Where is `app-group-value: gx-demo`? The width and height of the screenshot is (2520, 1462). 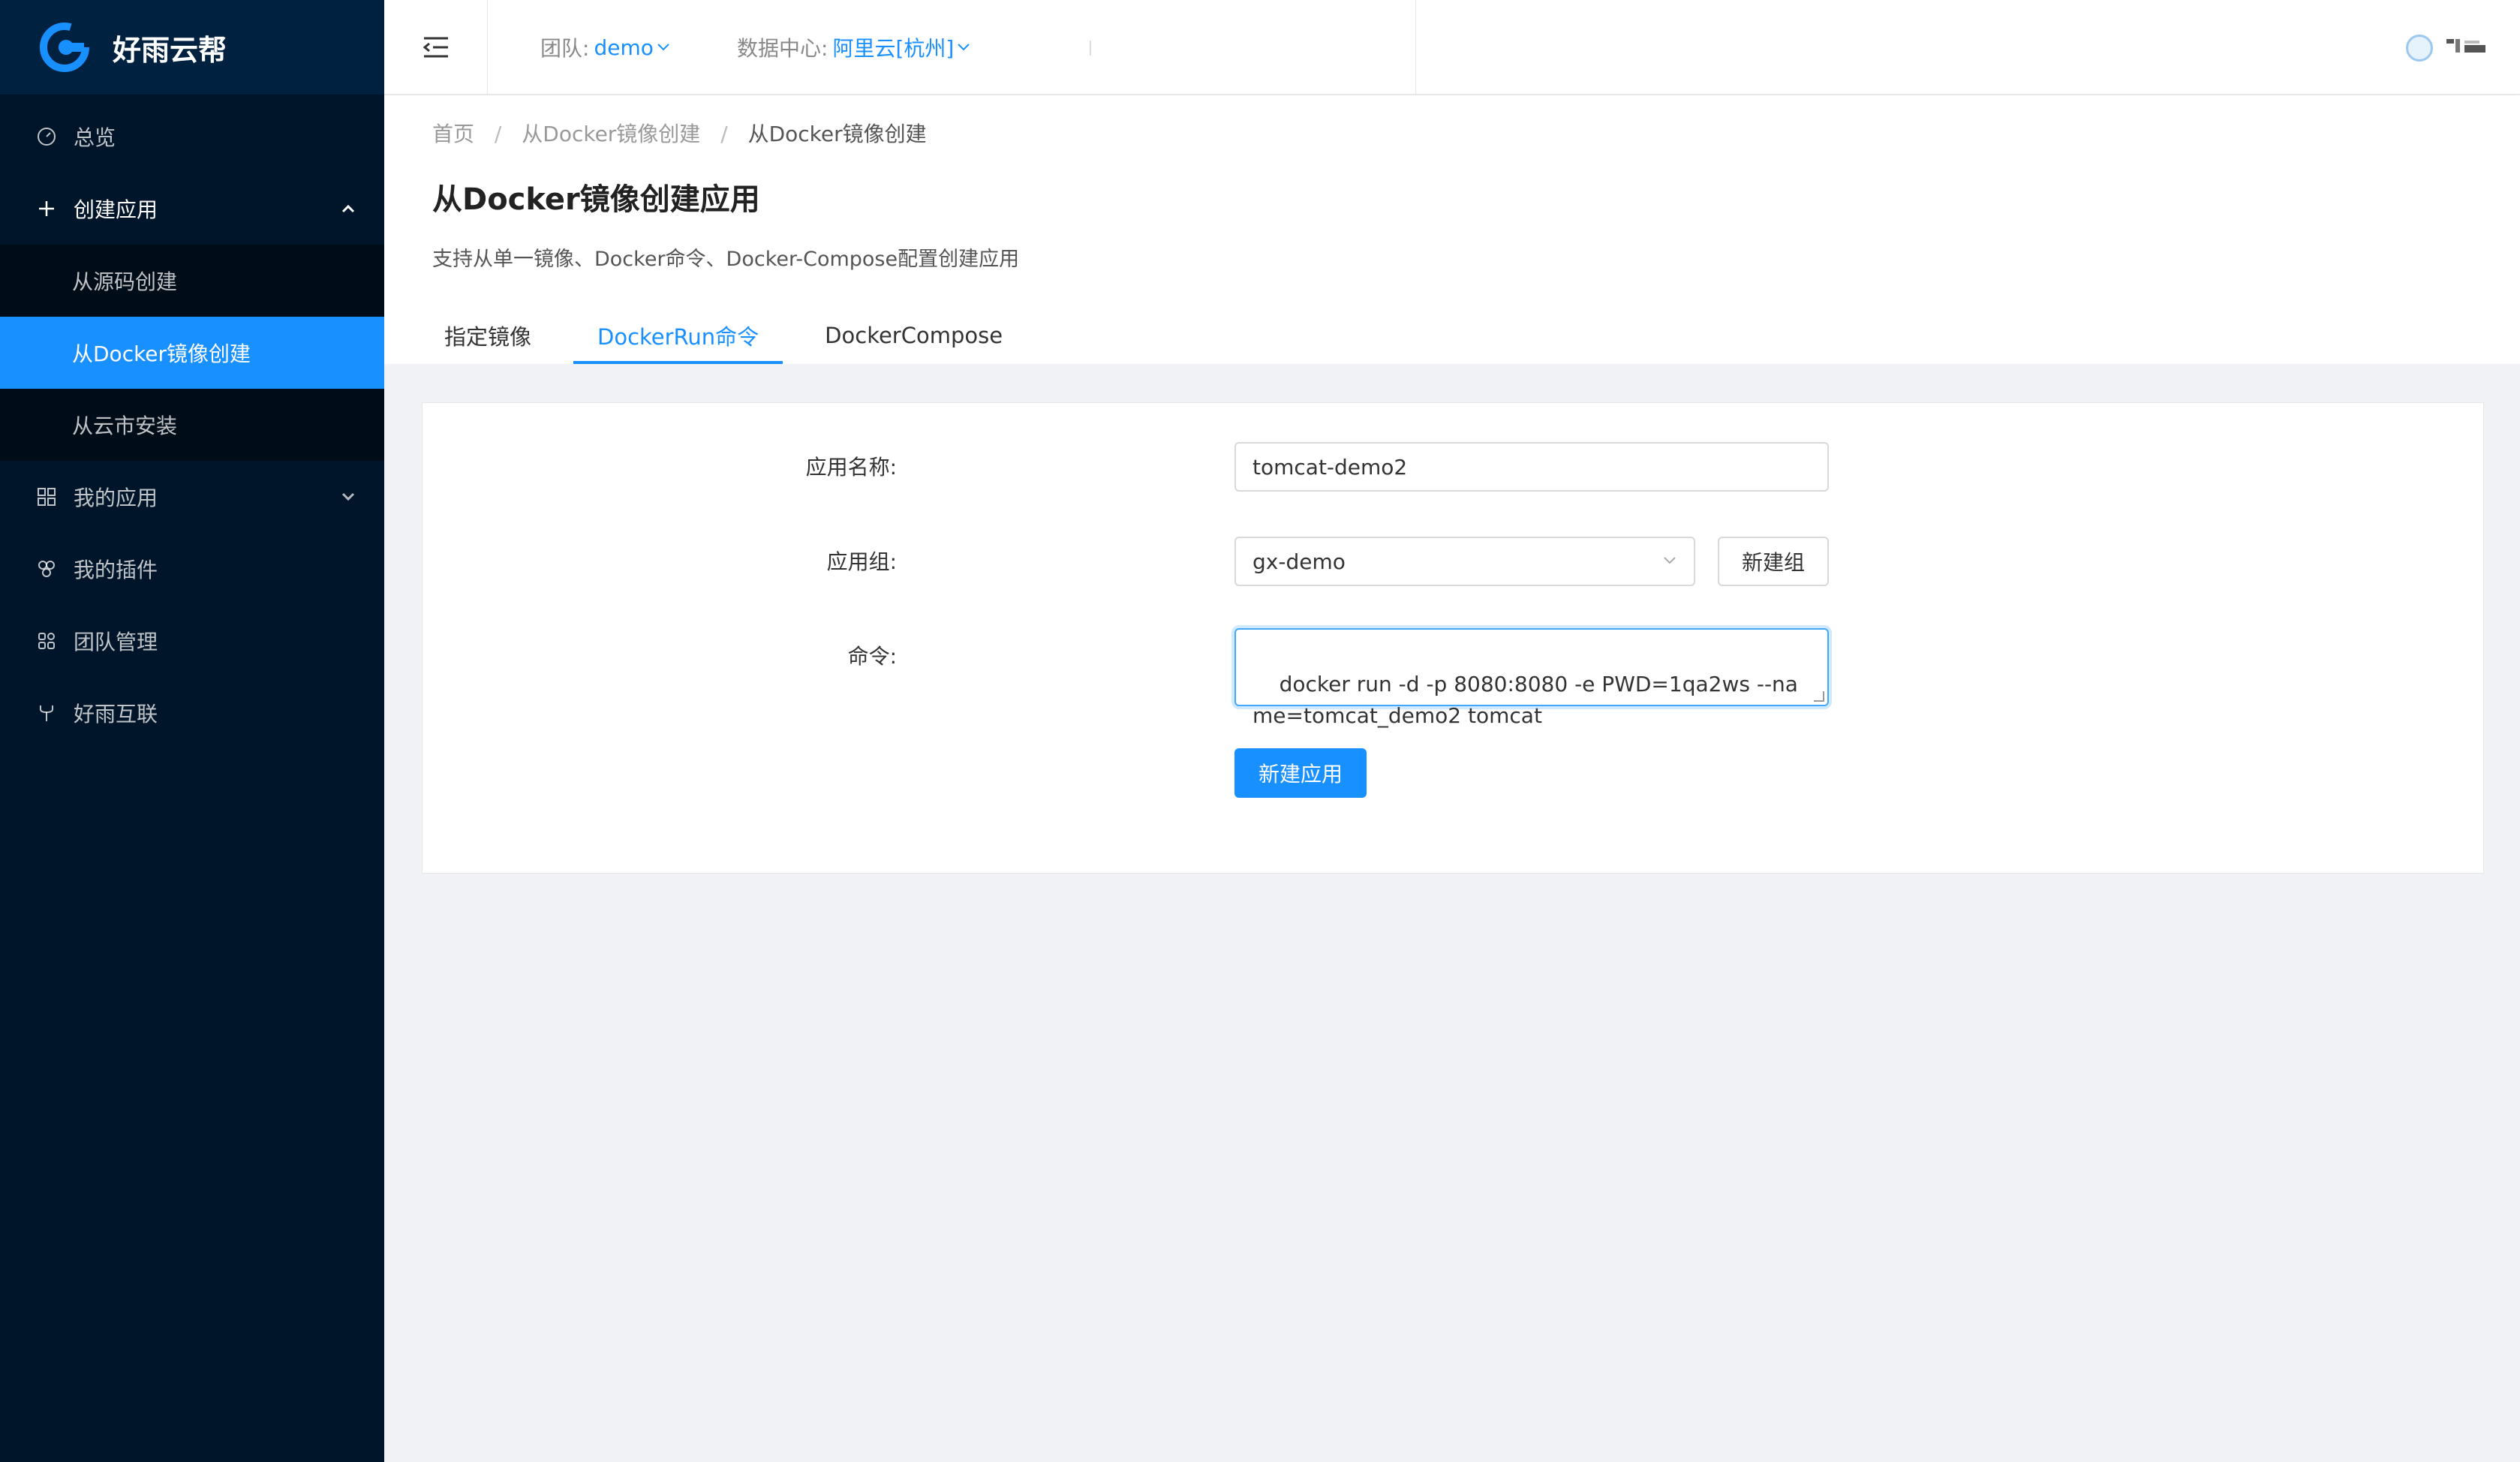 app-group-value: gx-demo is located at coordinates (1299, 561).